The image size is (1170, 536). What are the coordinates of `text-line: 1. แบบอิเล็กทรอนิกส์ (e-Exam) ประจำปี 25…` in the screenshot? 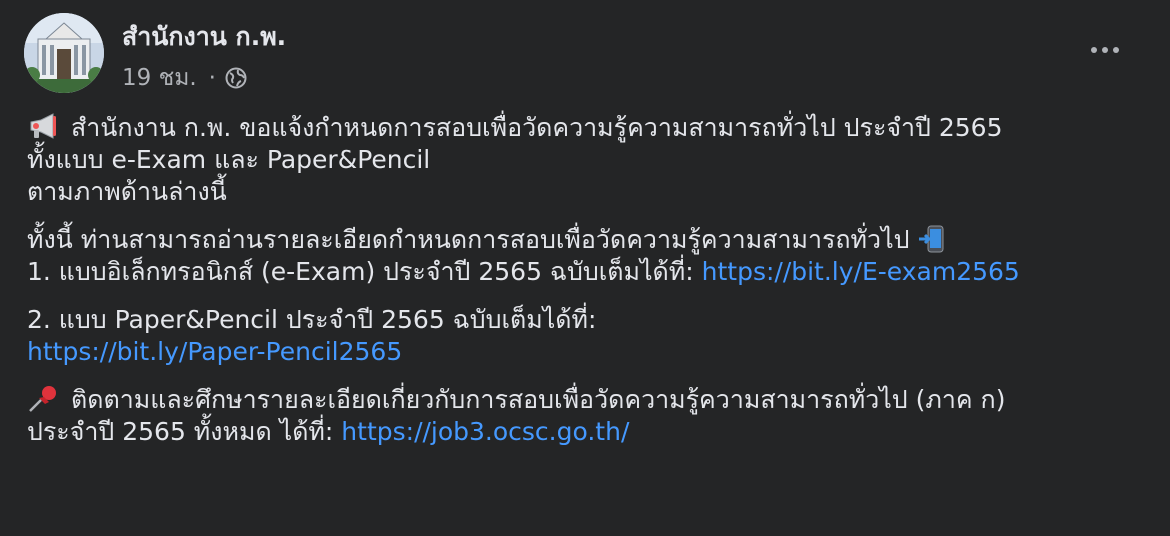 It's located at (587, 272).